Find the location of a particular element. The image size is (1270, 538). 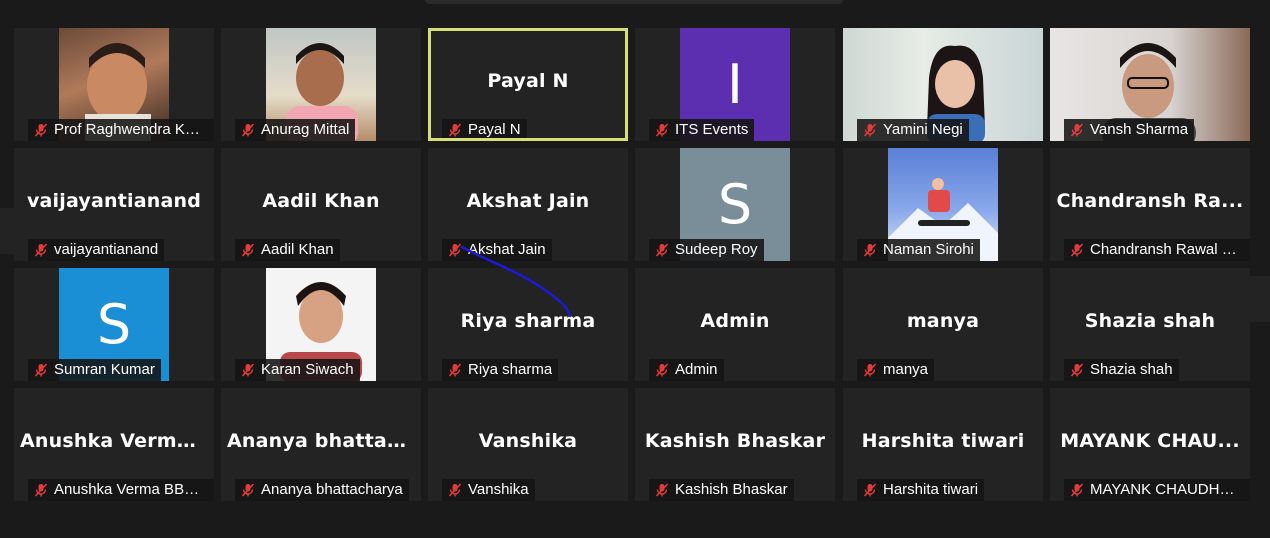

participant-display-name: Vanshika is located at coordinates (528, 441).